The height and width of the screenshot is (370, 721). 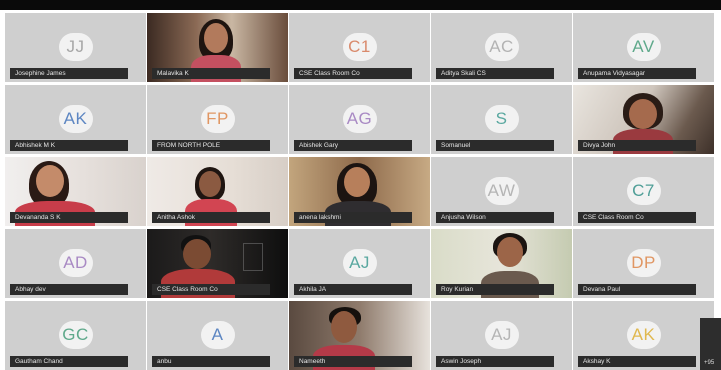 I want to click on participant-name: Abhishek M K, so click(x=69, y=145).